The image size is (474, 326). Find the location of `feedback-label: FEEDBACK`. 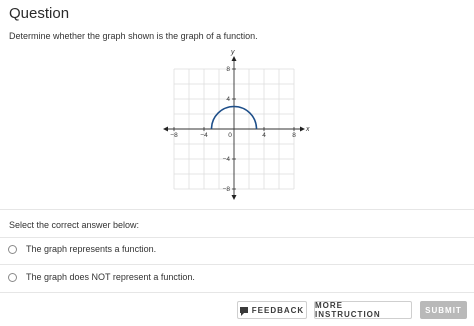

feedback-label: FEEDBACK is located at coordinates (278, 310).